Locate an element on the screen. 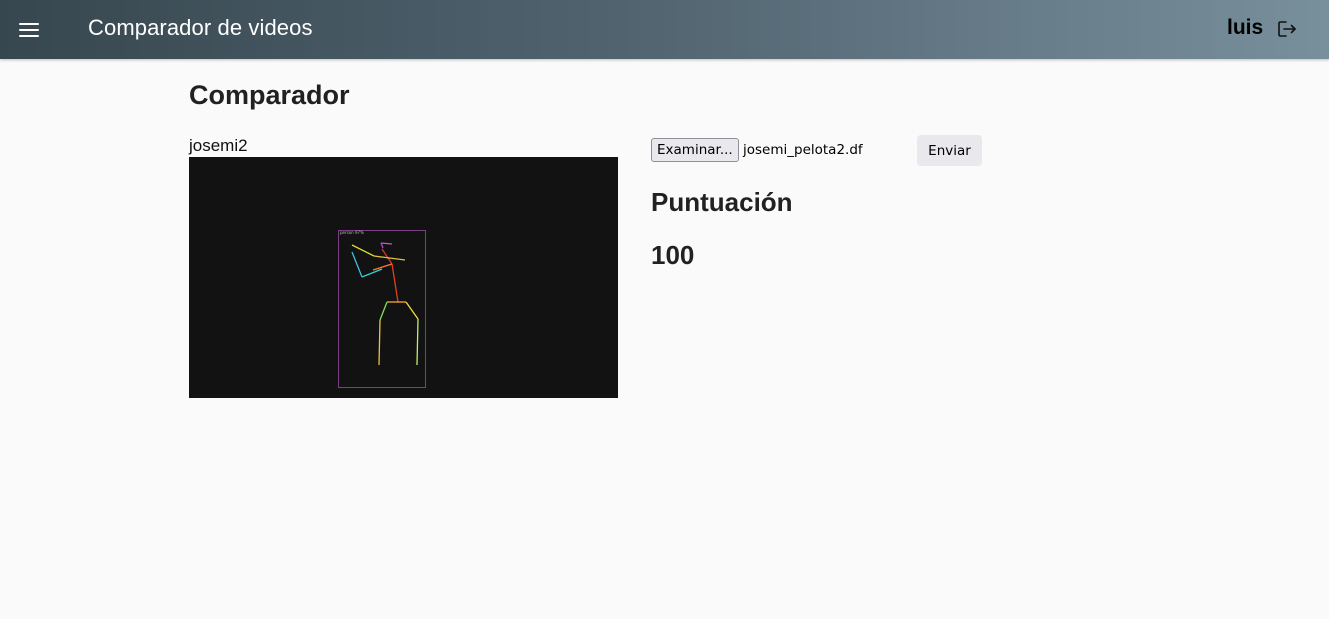 The image size is (1329, 619). video-label: josemi2 is located at coordinates (218, 145).